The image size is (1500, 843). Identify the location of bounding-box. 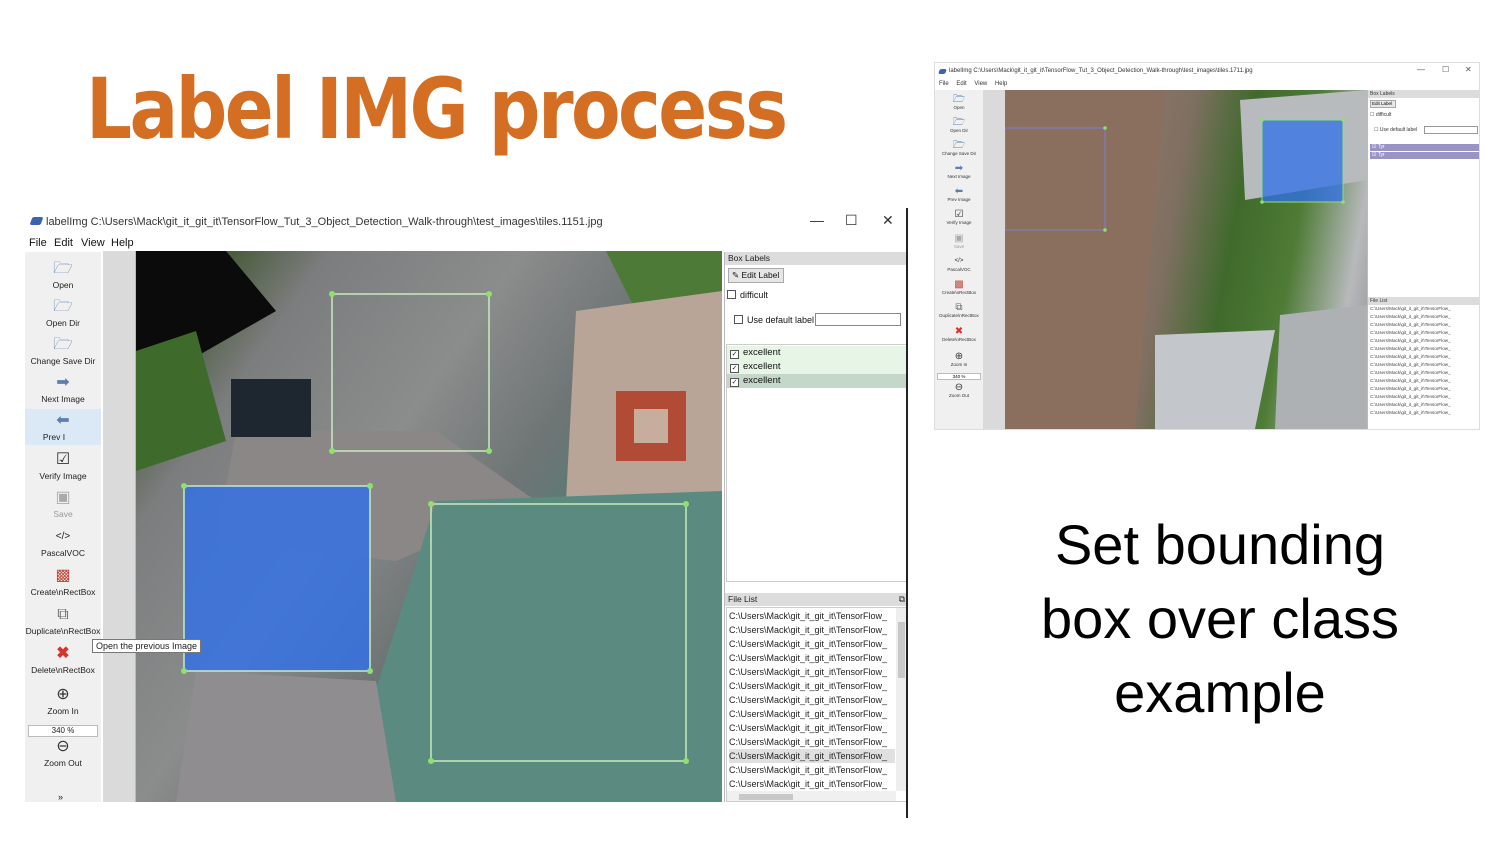
(410, 372).